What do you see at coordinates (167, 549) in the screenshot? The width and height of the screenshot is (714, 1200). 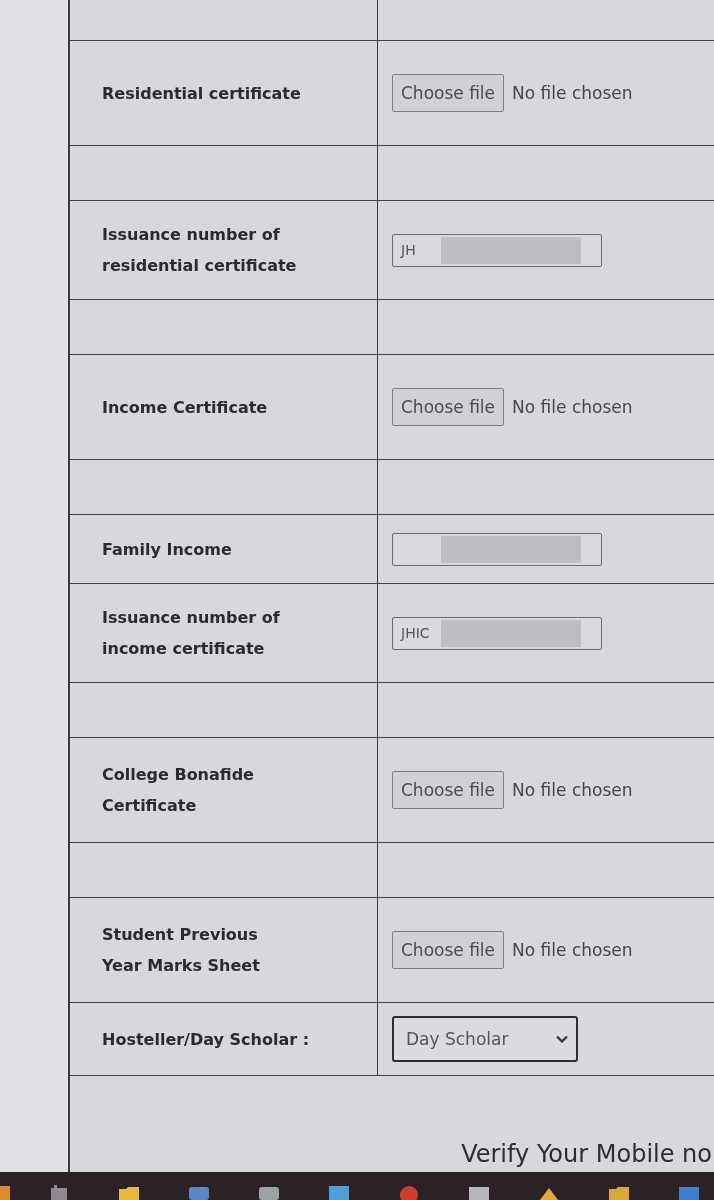 I see `field-label: Family Income` at bounding box center [167, 549].